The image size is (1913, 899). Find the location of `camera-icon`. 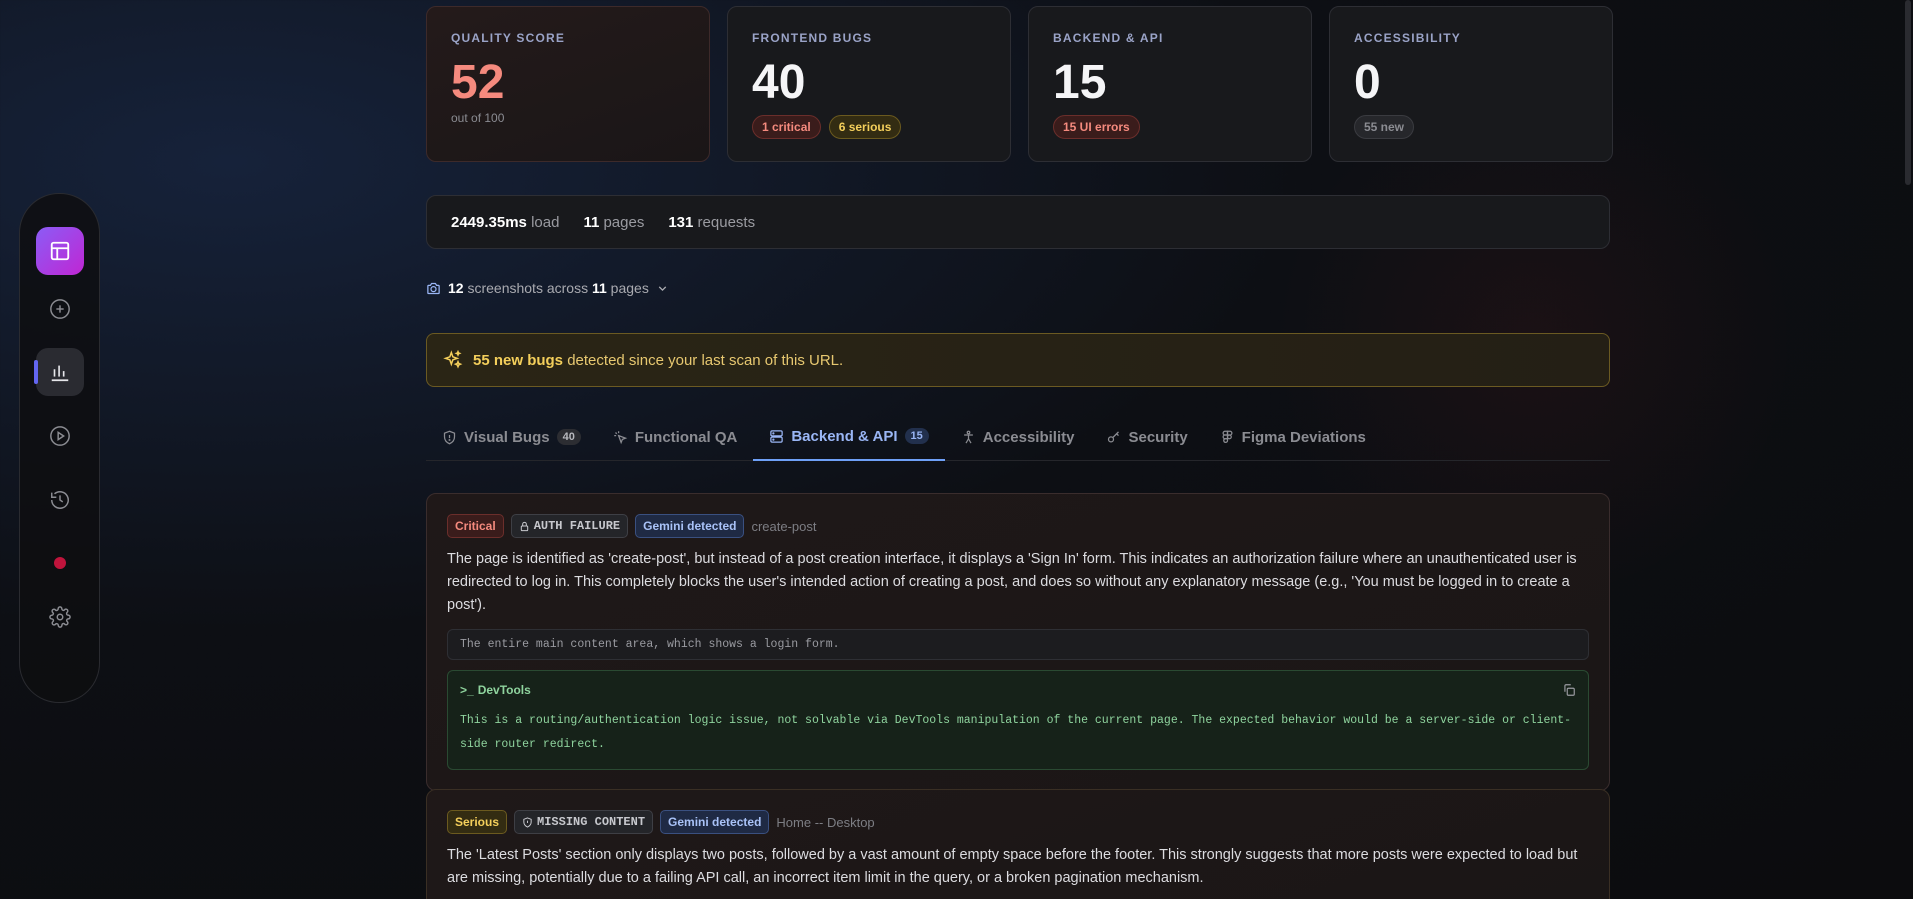

camera-icon is located at coordinates (433, 288).